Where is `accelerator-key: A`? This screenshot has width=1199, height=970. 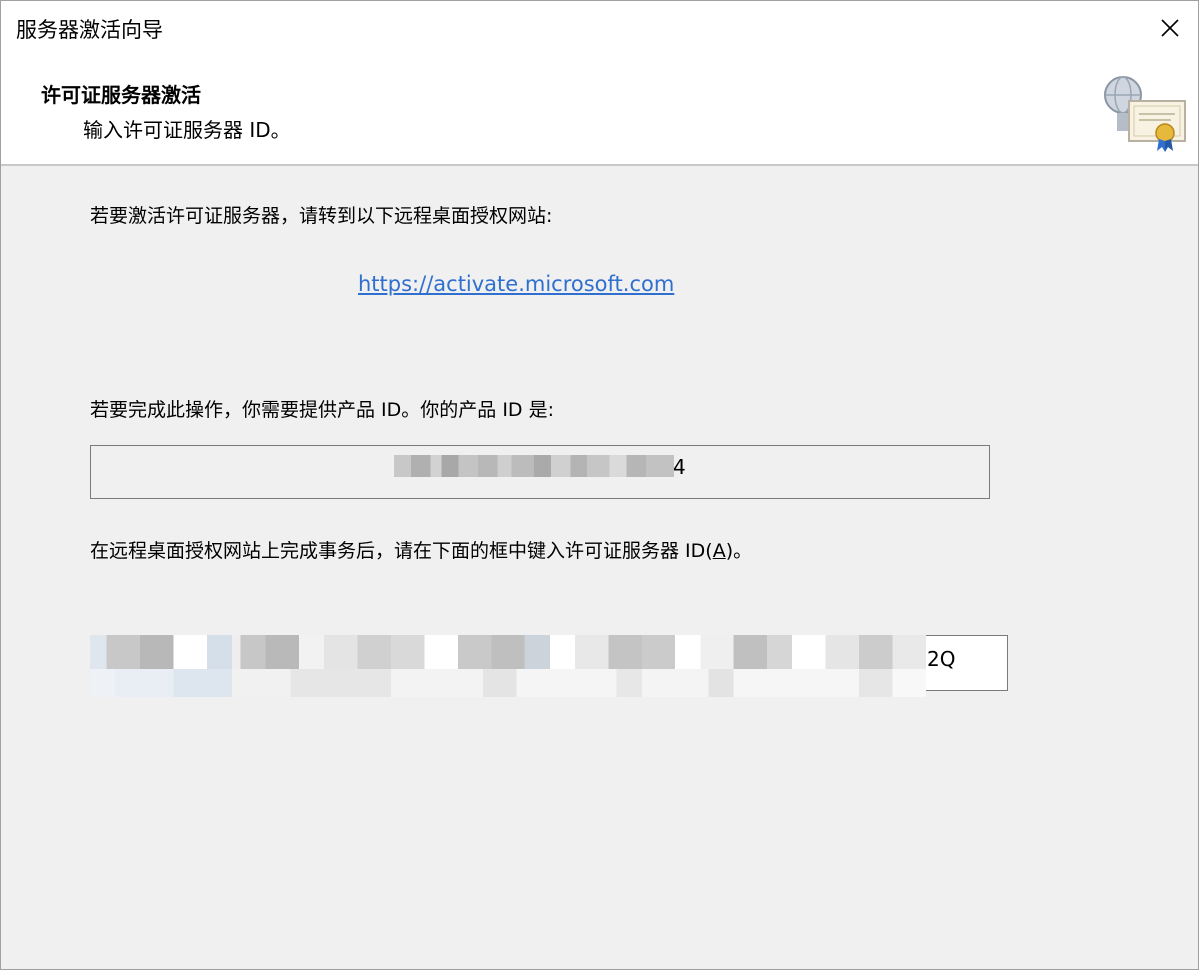
accelerator-key: A is located at coordinates (719, 551).